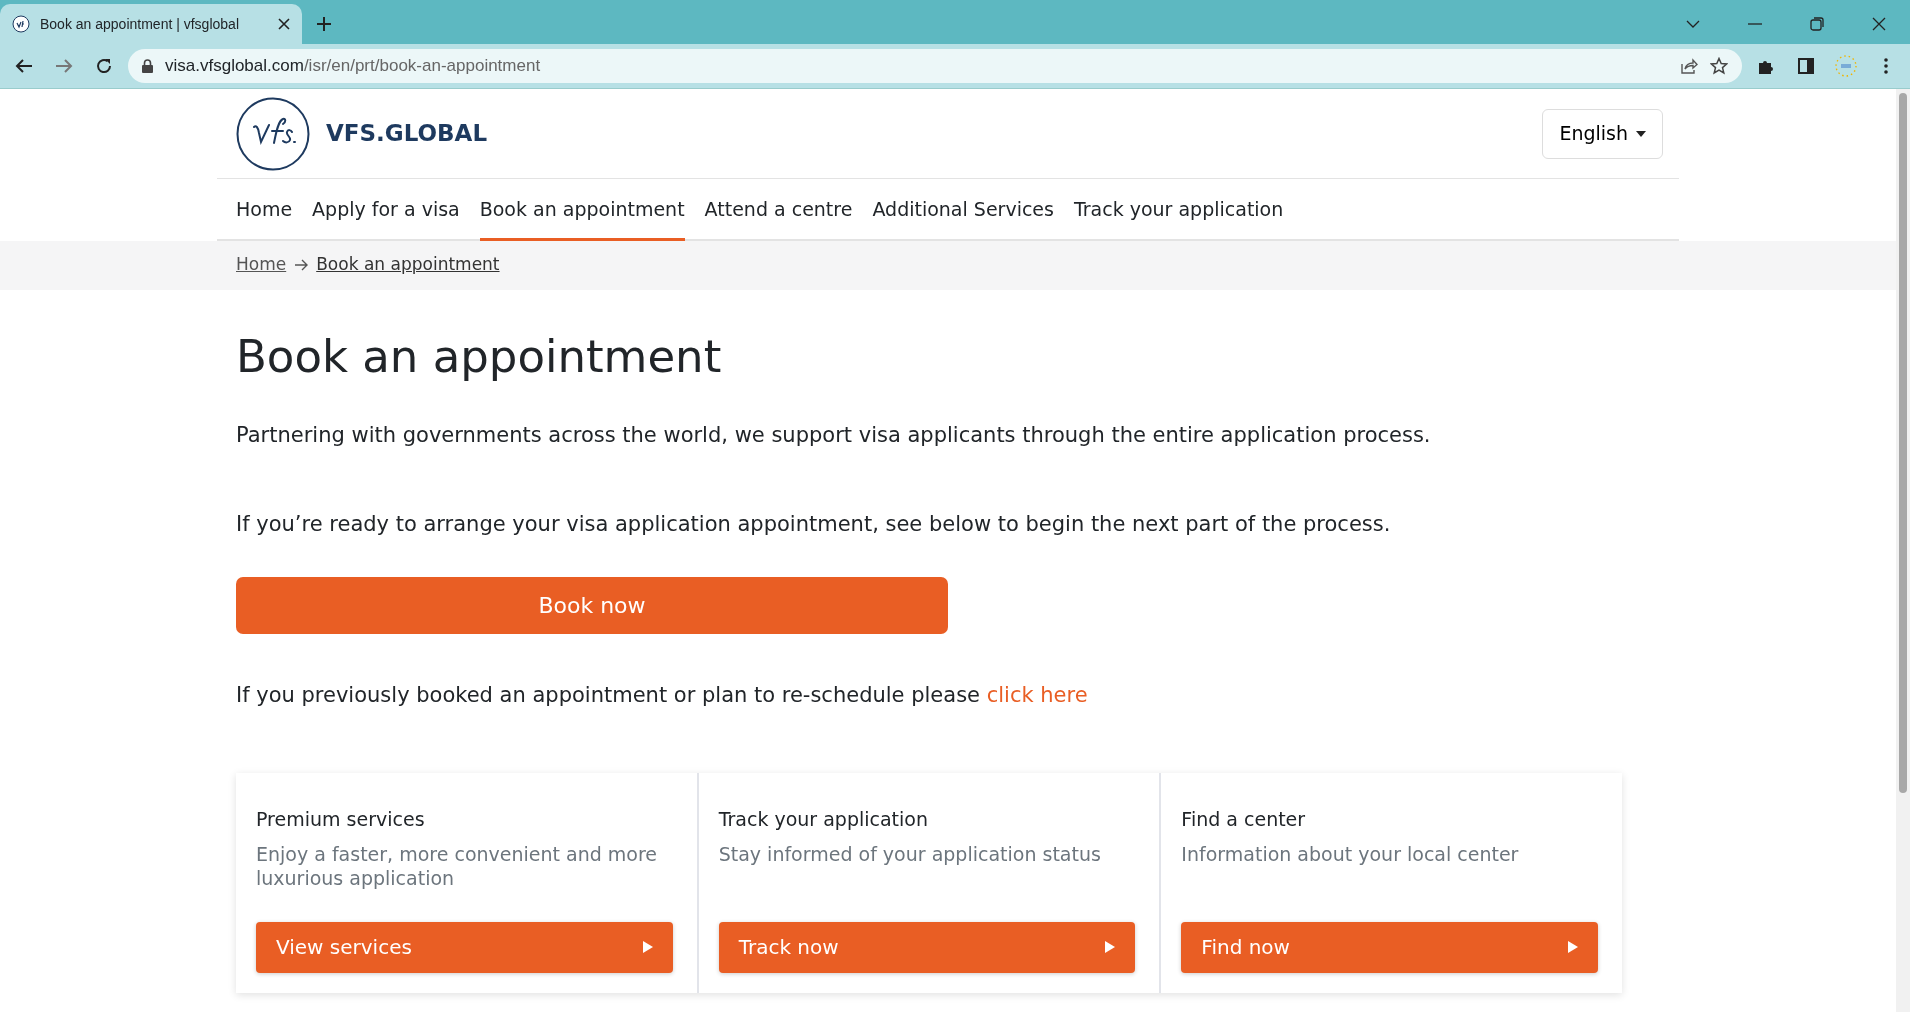  I want to click on tab-title: Book an appointment | vfsglobal, so click(140, 24).